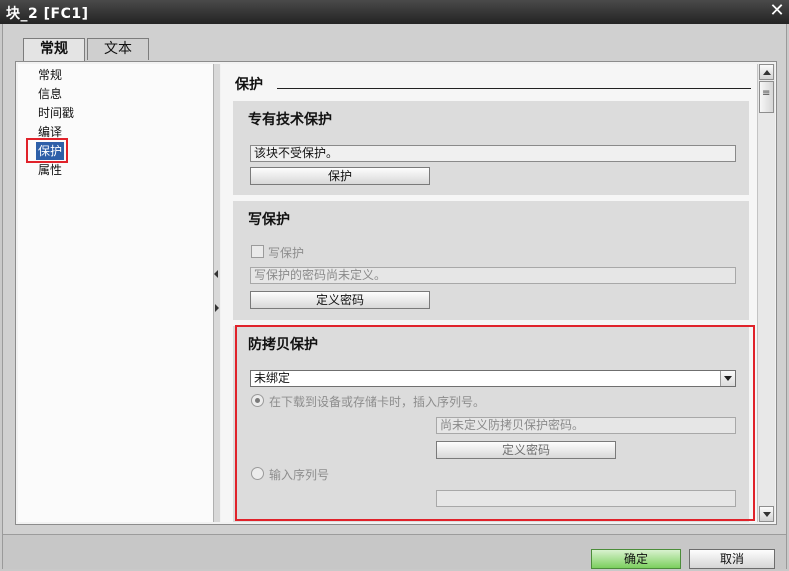 This screenshot has height=571, width=789. What do you see at coordinates (216, 274) in the screenshot?
I see `collapse-left-icon` at bounding box center [216, 274].